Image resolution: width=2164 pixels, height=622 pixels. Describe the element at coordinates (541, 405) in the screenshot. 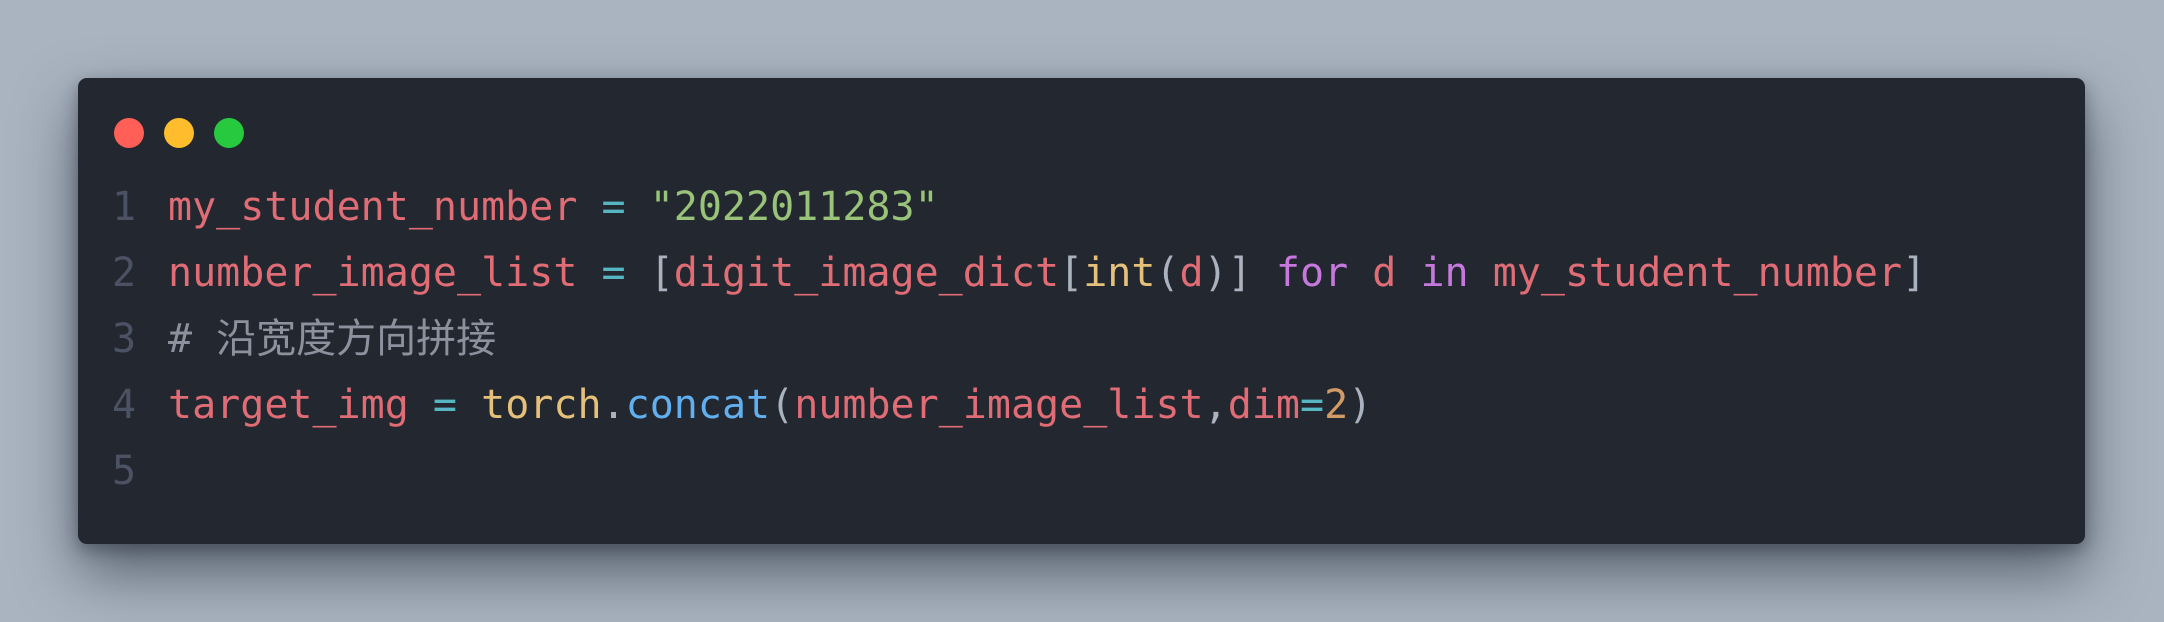

I see `code-token: torch` at that location.